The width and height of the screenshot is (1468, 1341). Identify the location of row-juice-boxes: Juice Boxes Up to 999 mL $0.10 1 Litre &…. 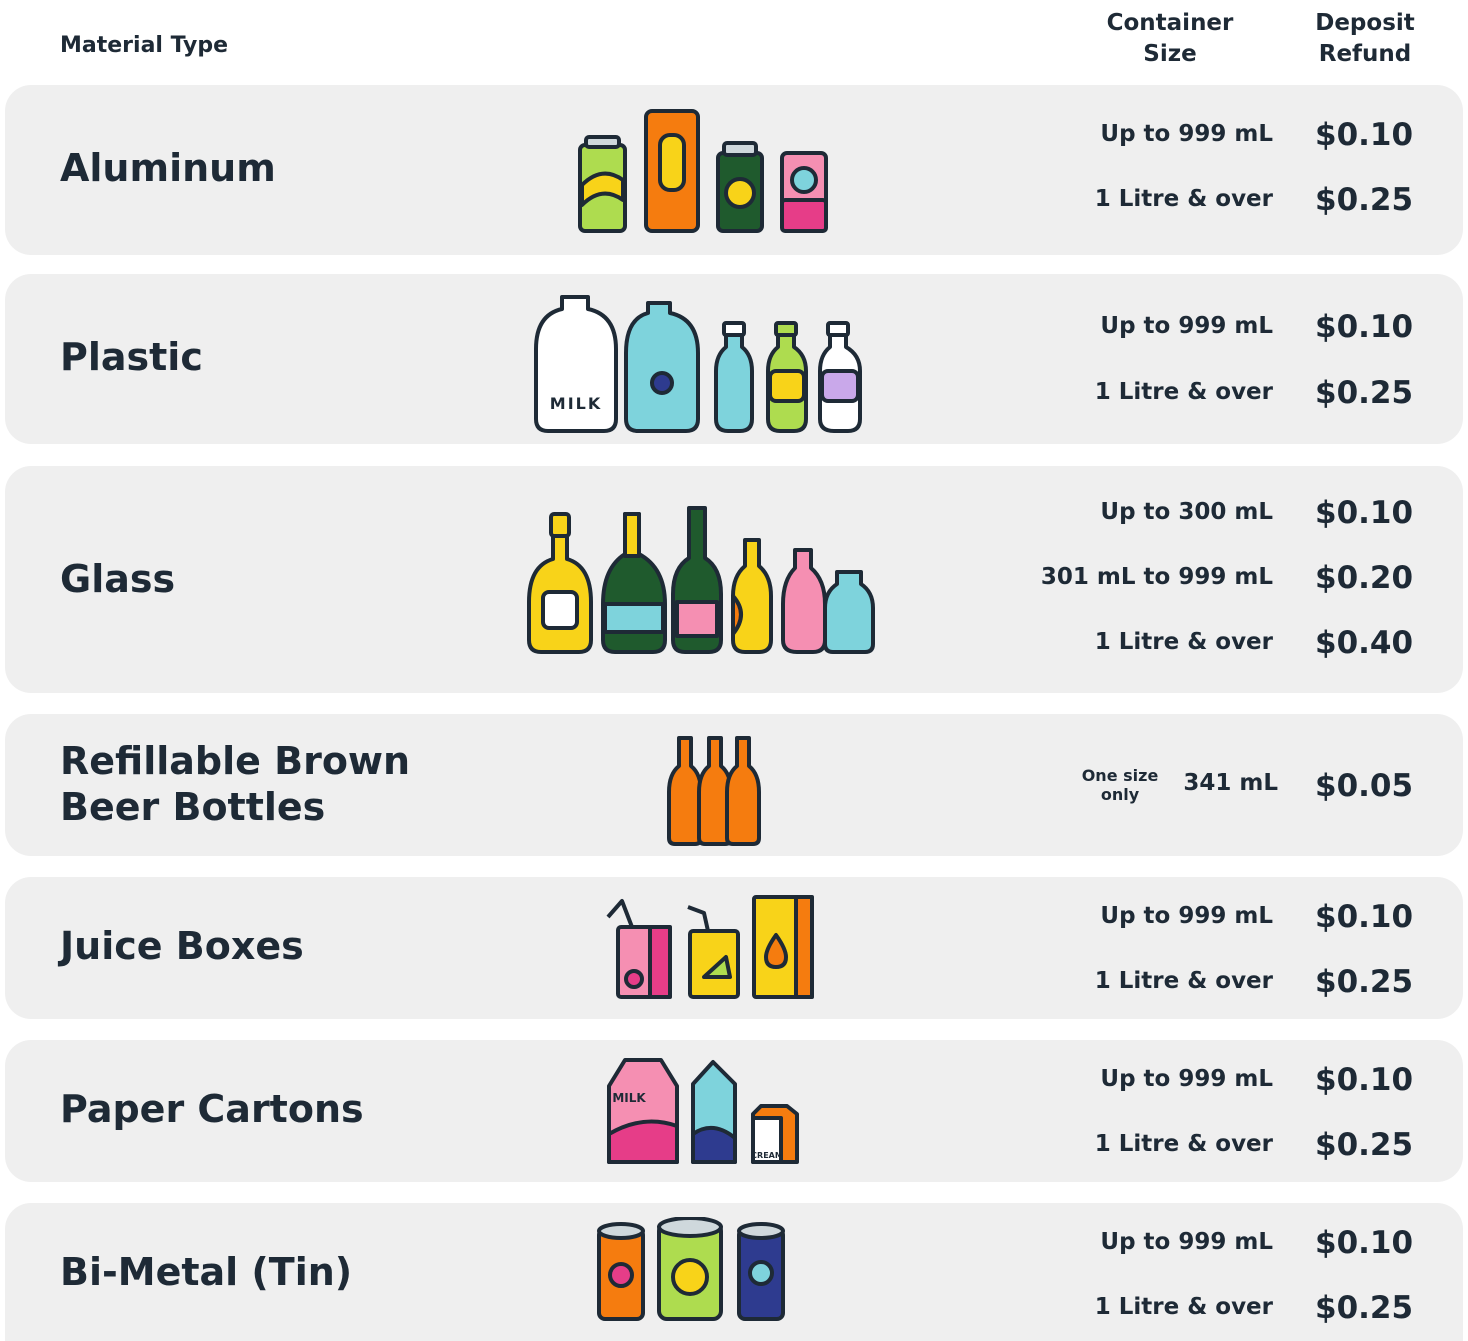
(734, 948).